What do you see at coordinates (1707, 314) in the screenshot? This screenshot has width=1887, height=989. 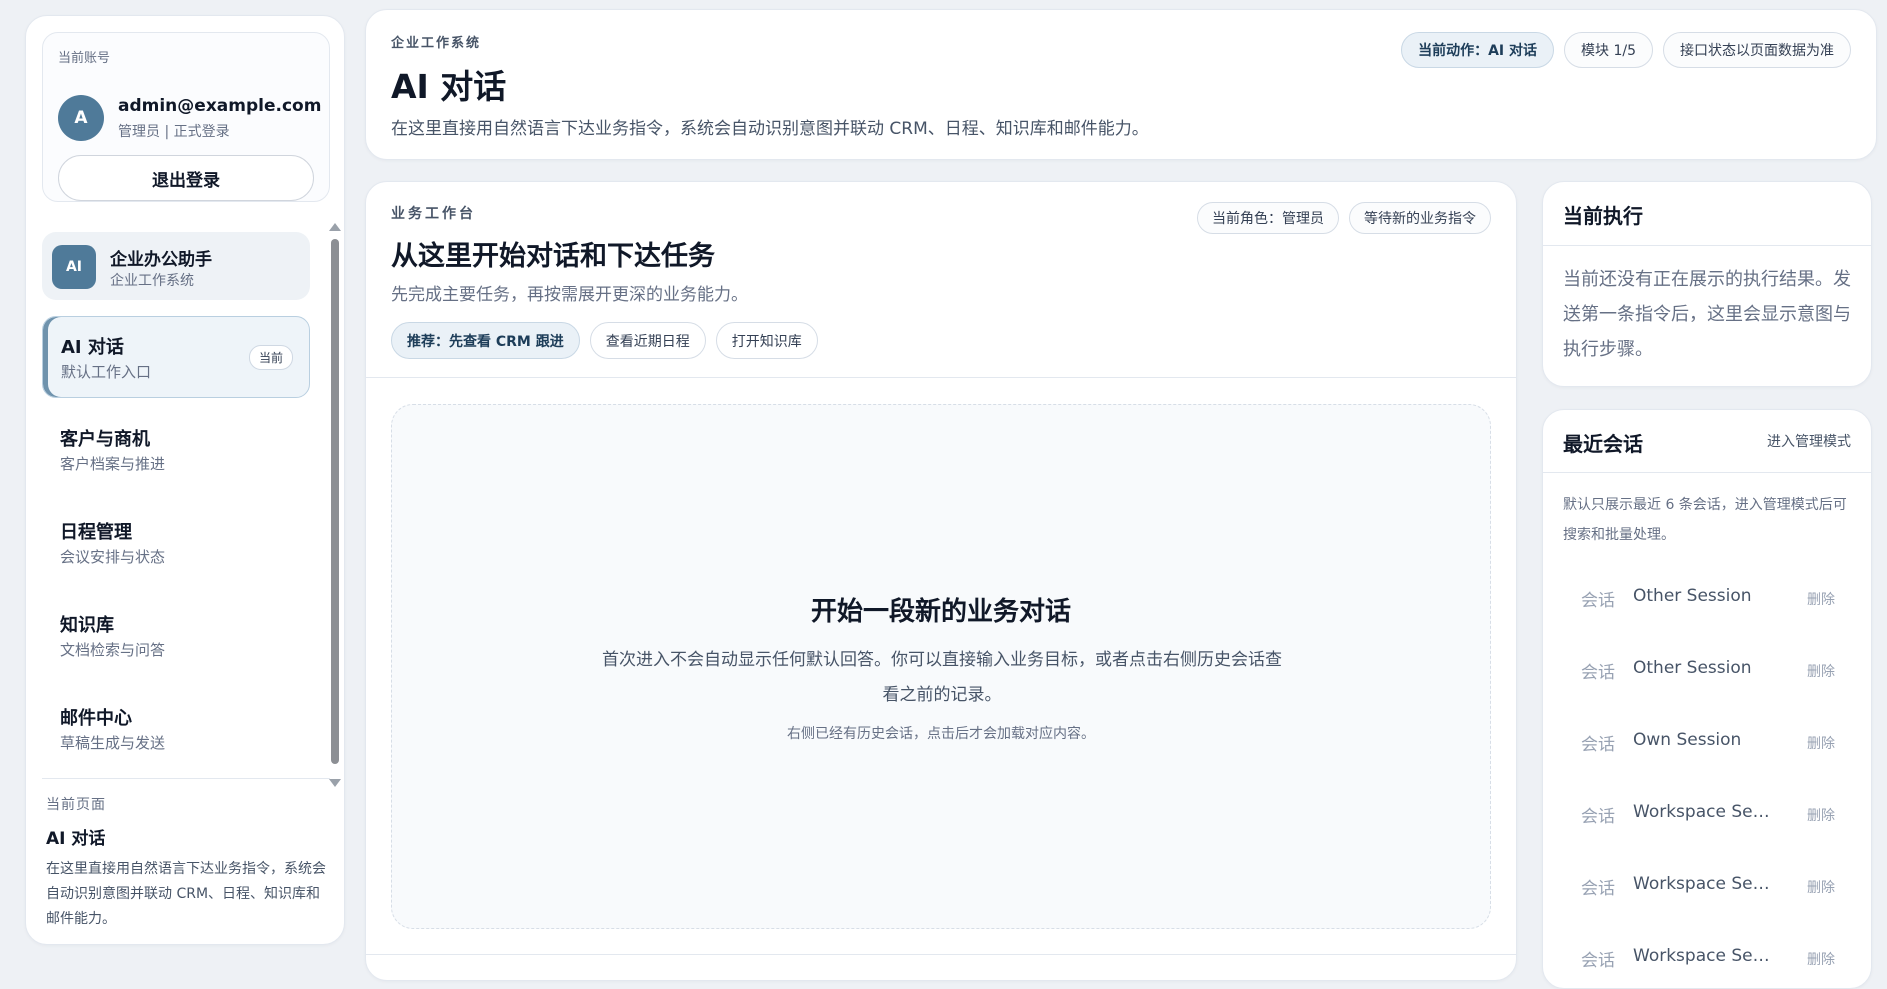 I see `execution-desc: 当前还没有正在展示的执行结果。发送第一条指令后，这里会显示意图与执行步骤。` at bounding box center [1707, 314].